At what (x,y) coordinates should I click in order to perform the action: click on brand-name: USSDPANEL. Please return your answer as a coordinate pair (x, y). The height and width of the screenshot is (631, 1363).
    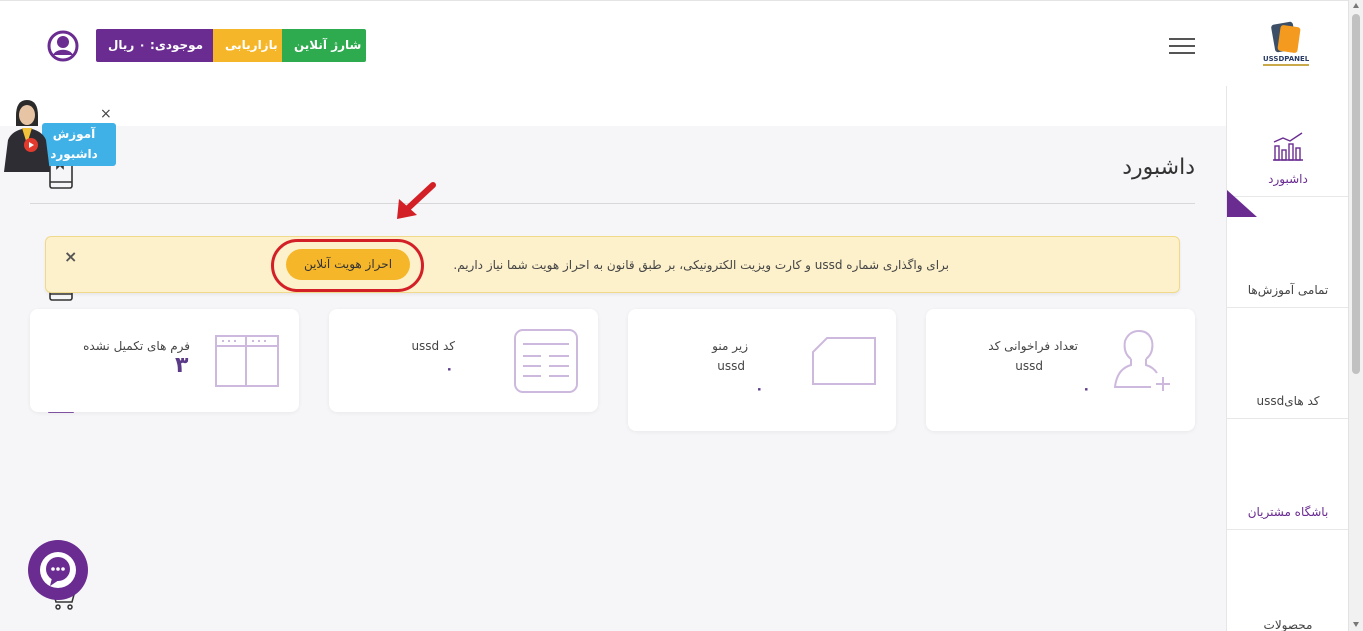
    Looking at the image, I should click on (1286, 59).